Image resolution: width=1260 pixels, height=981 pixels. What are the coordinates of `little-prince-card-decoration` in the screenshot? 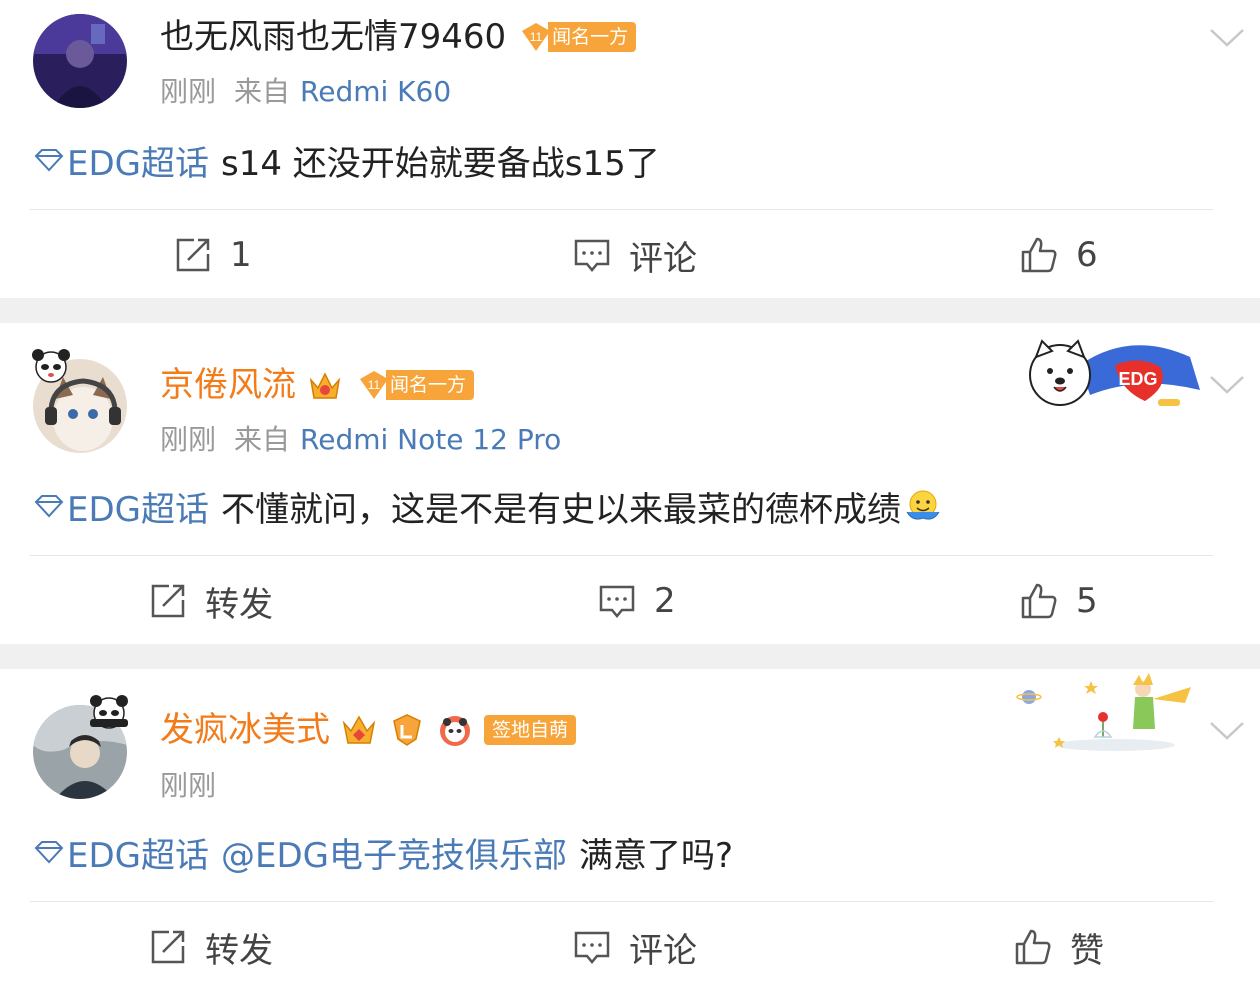 It's located at (1105, 710).